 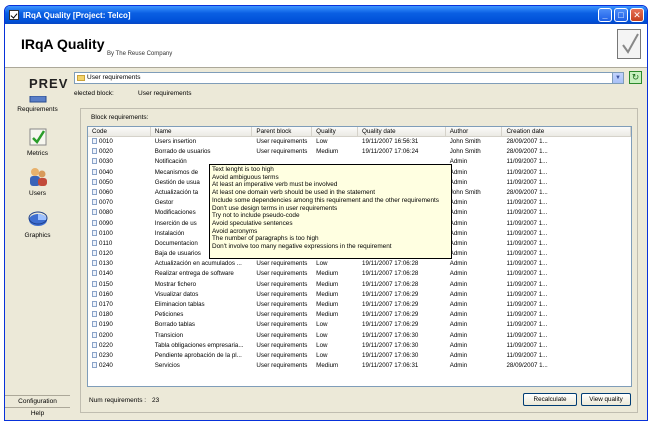 I want to click on sidebar-item-metrics: Metrics, so click(x=37, y=141).